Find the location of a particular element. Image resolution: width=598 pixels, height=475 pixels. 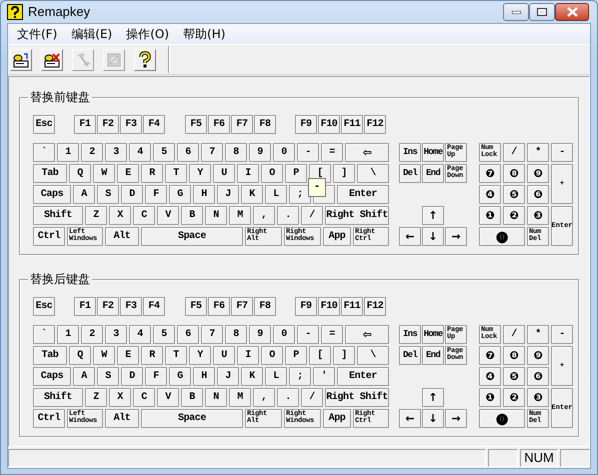

window-title: Remapkey is located at coordinates (59, 12).